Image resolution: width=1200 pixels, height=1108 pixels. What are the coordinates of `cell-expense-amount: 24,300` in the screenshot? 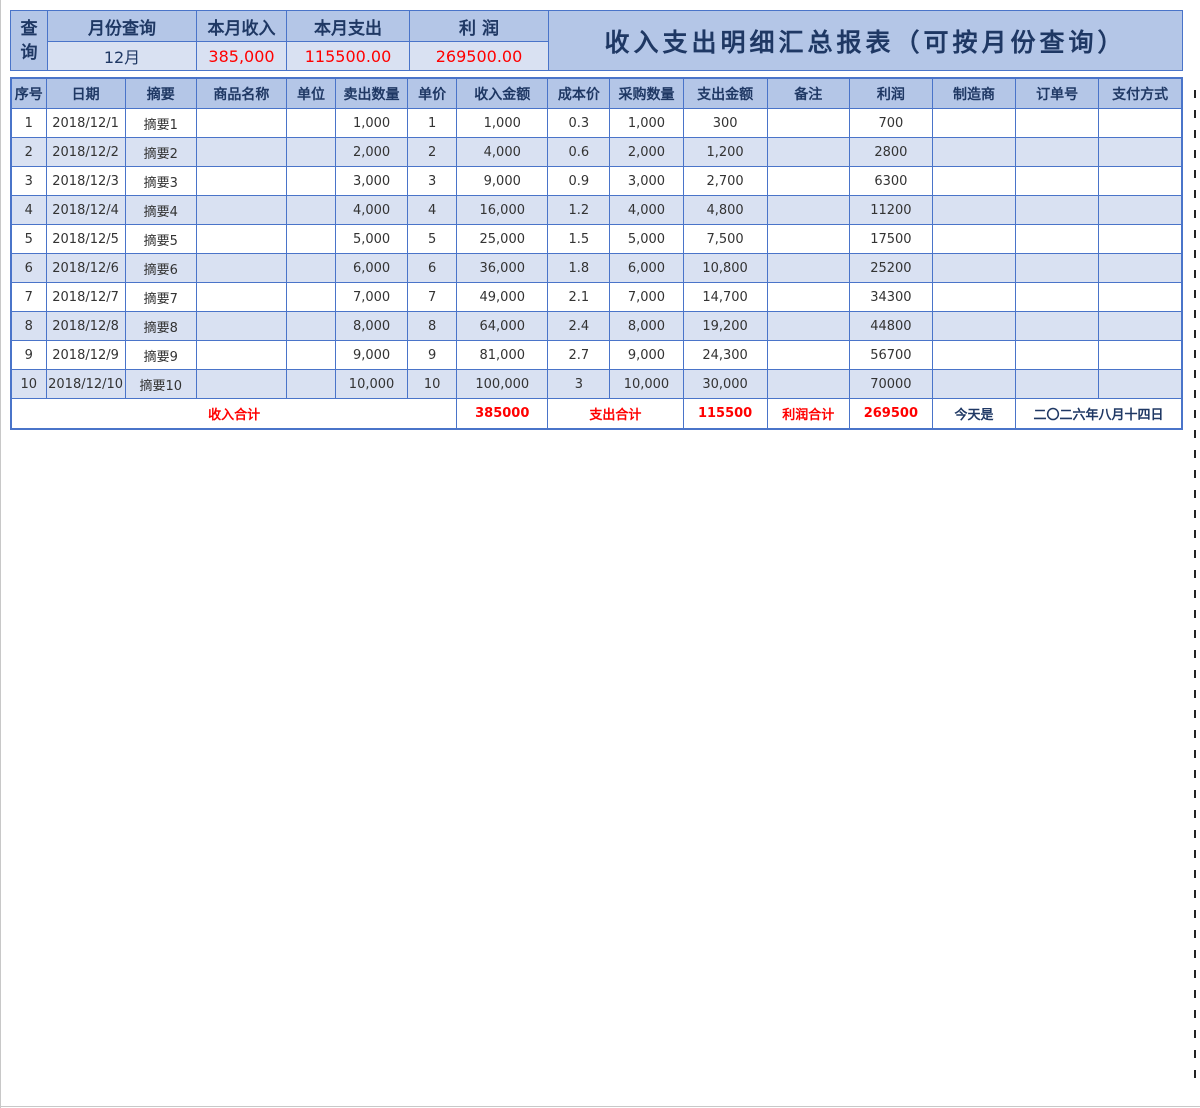 It's located at (725, 355).